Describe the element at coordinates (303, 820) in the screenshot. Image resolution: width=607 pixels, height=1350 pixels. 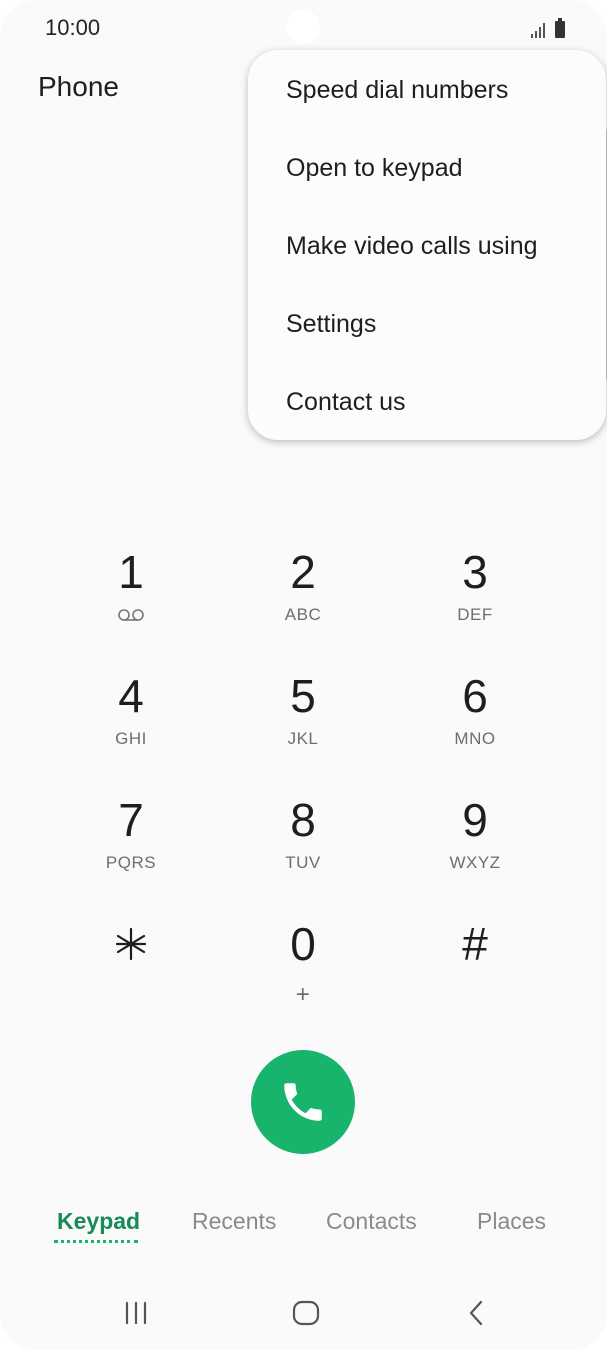
I see `key-digit: 8` at that location.